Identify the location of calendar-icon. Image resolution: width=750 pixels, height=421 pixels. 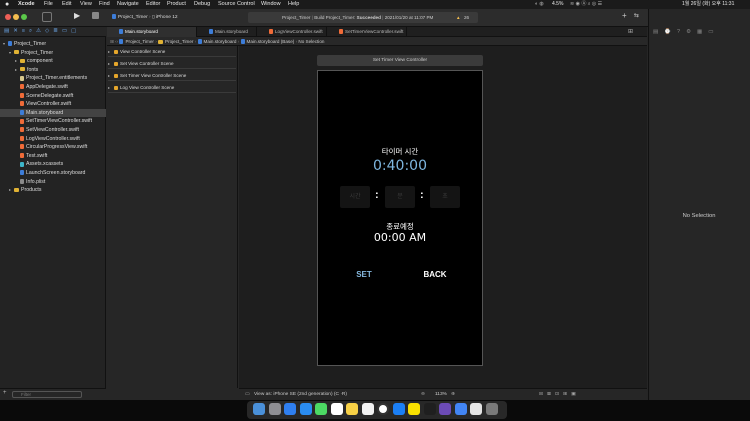
(336, 409).